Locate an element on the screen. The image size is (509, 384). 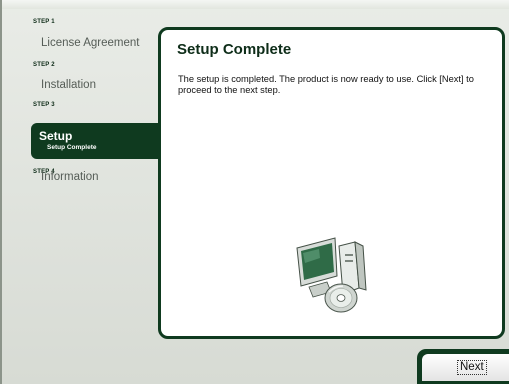
step-setup-sublabel: Setup Complete is located at coordinates (72, 147).